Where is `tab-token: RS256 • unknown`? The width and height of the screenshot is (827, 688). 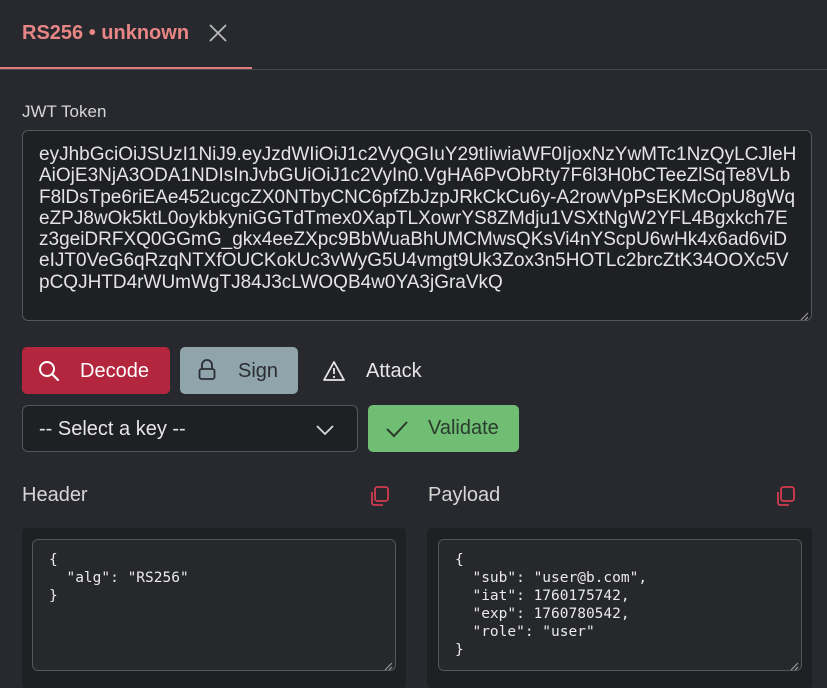 tab-token: RS256 • unknown is located at coordinates (126, 34).